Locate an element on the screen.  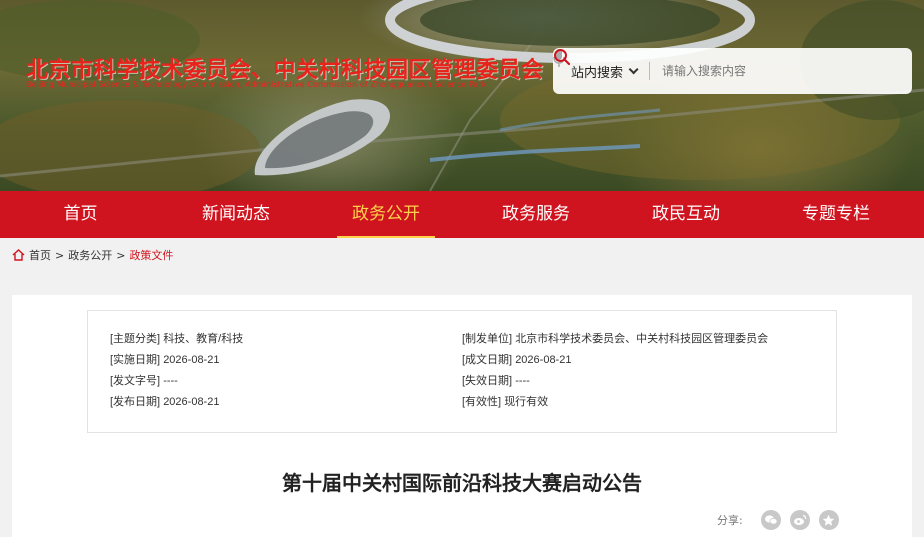
search-icon is located at coordinates (562, 57).